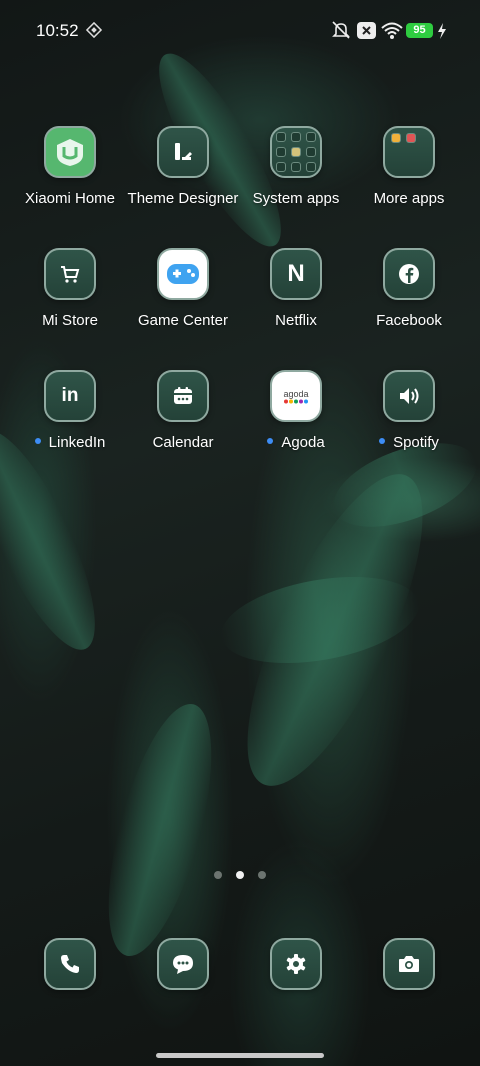 The image size is (480, 1066). I want to click on netflix-letter: N, so click(296, 273).